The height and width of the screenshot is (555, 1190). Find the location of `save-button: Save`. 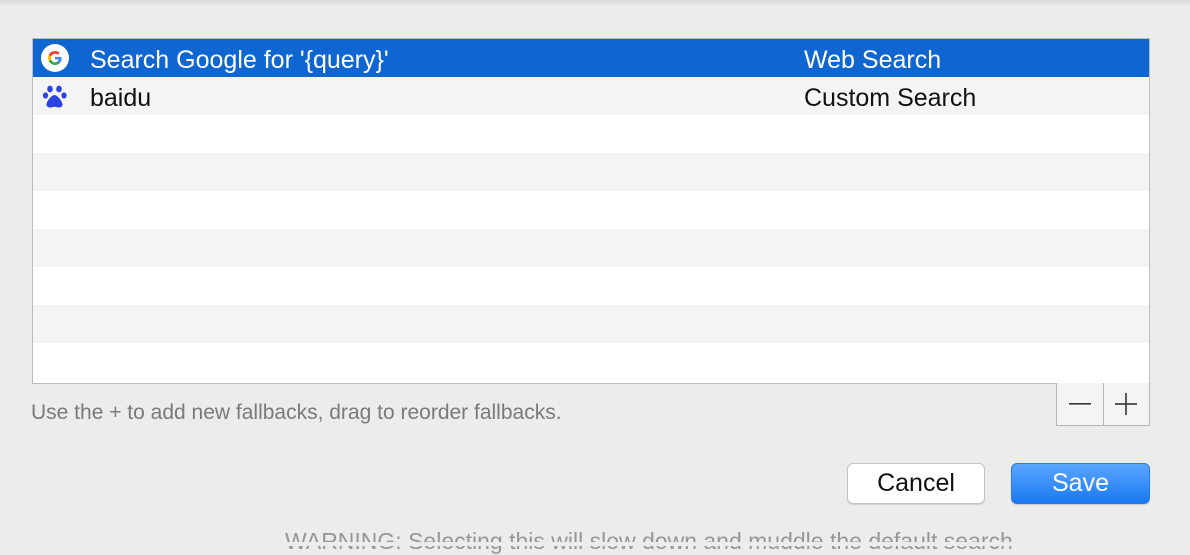

save-button: Save is located at coordinates (1080, 483).